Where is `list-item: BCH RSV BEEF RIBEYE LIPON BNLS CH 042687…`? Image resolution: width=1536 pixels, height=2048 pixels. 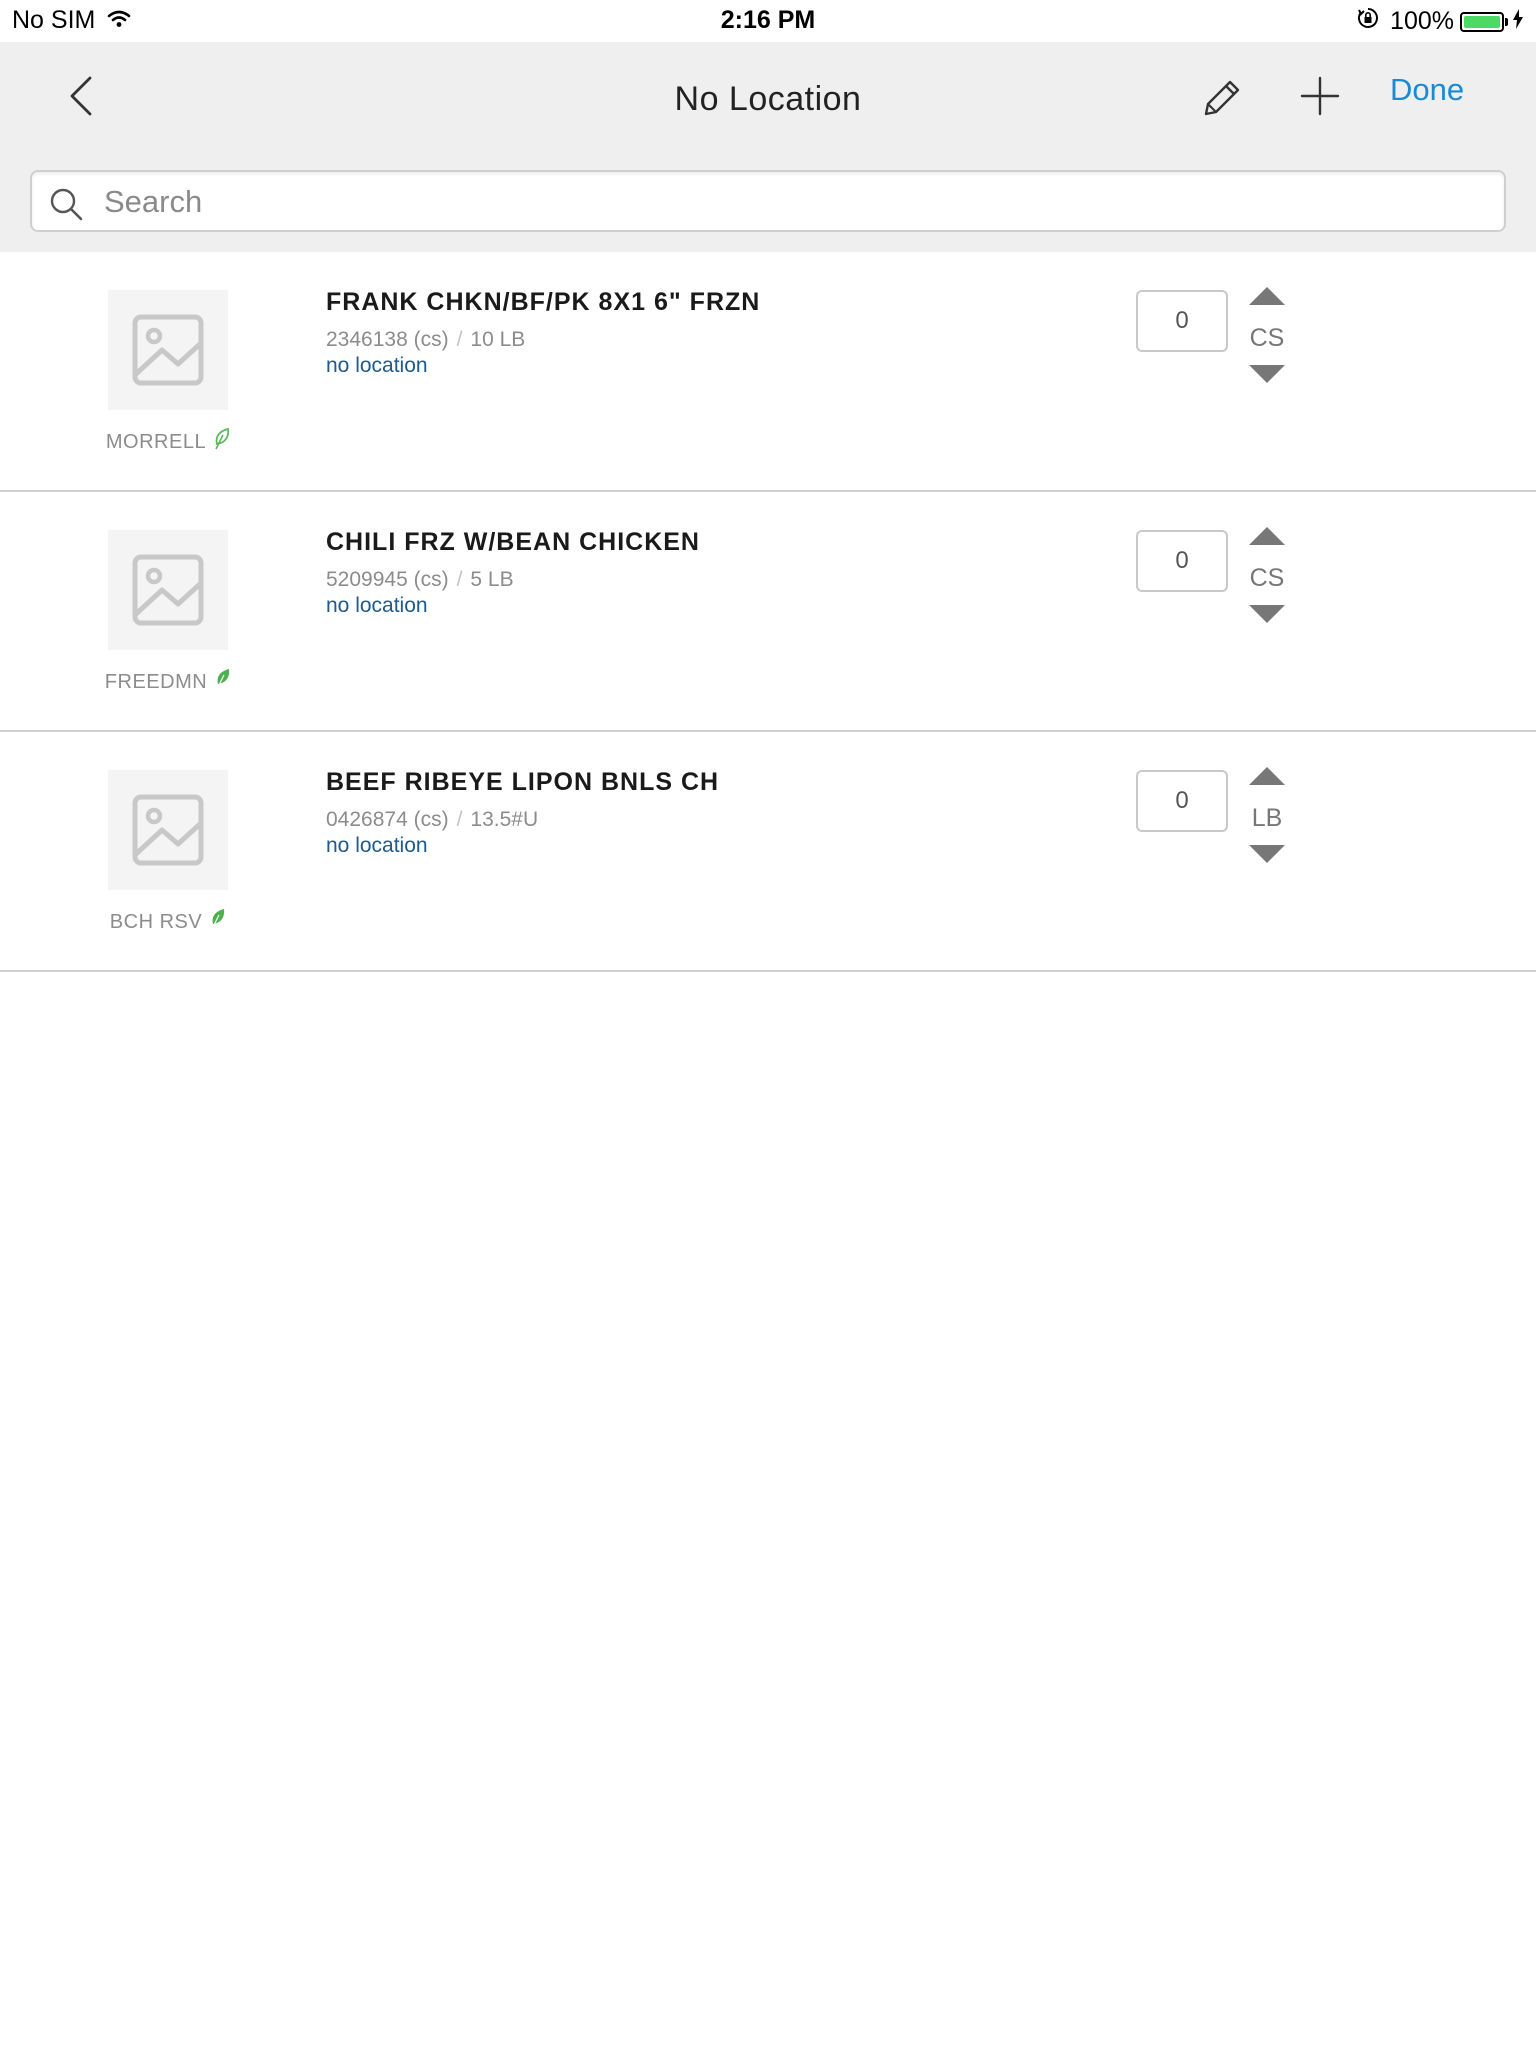
list-item: BCH RSV BEEF RIBEYE LIPON BNLS CH 042687… is located at coordinates (768, 852).